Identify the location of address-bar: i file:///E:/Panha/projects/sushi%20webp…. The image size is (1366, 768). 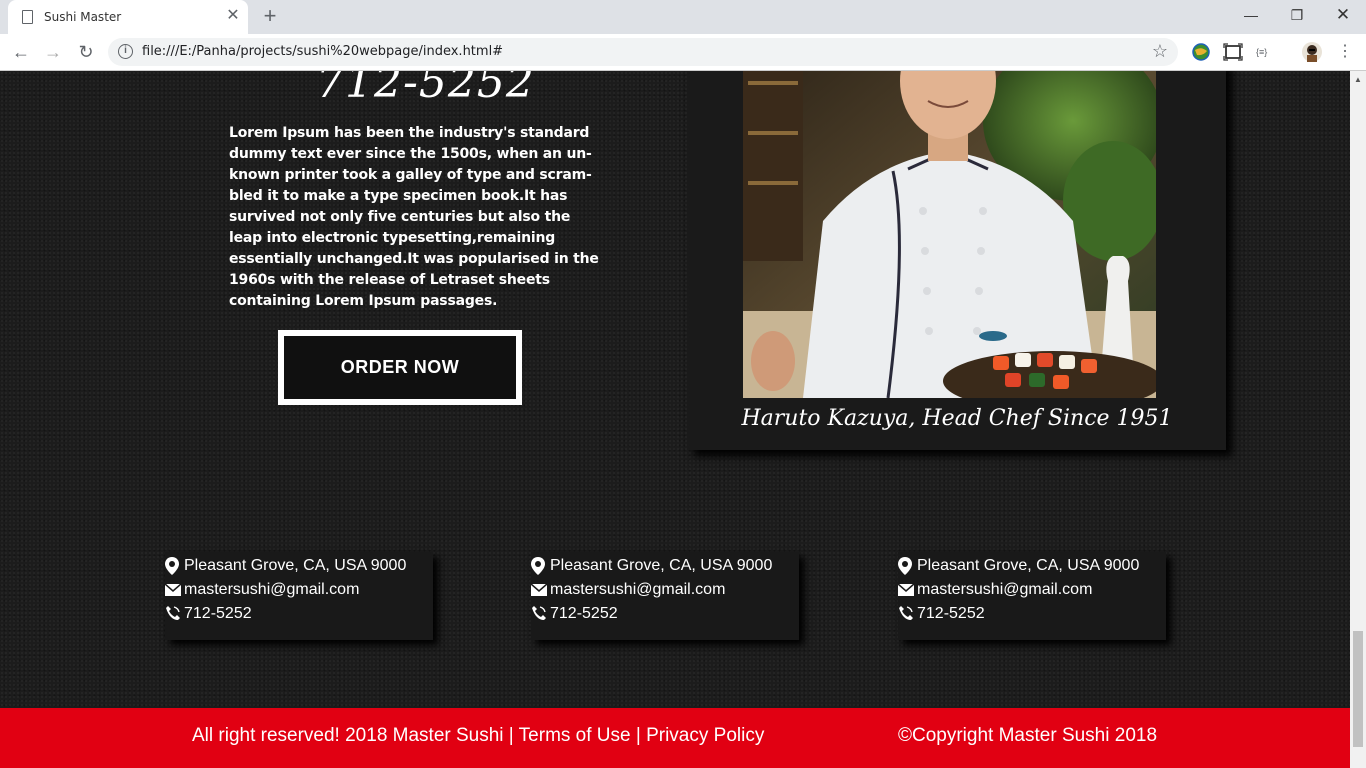
(643, 52).